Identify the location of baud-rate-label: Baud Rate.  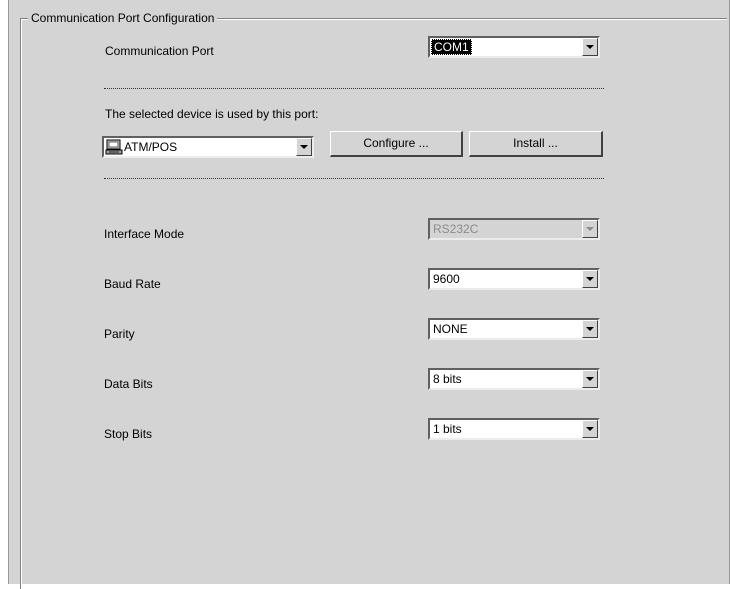
(132, 284).